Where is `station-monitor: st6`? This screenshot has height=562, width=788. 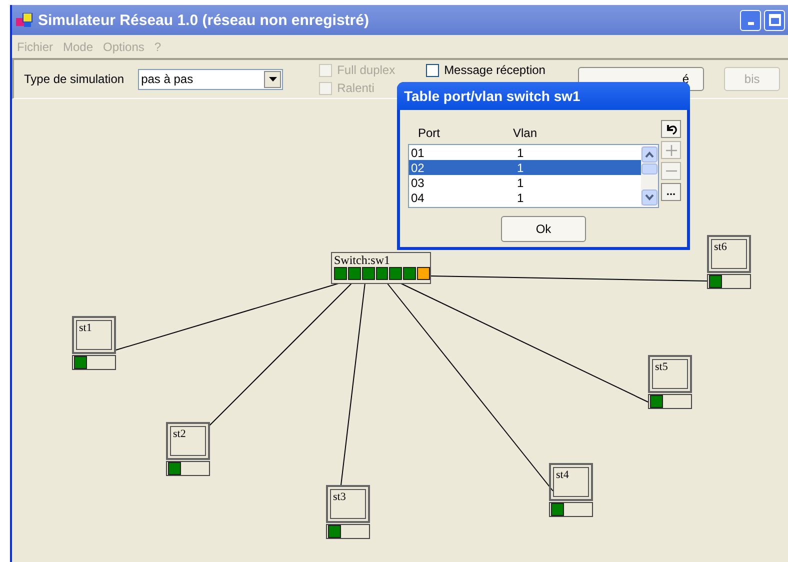 station-monitor: st6 is located at coordinates (729, 254).